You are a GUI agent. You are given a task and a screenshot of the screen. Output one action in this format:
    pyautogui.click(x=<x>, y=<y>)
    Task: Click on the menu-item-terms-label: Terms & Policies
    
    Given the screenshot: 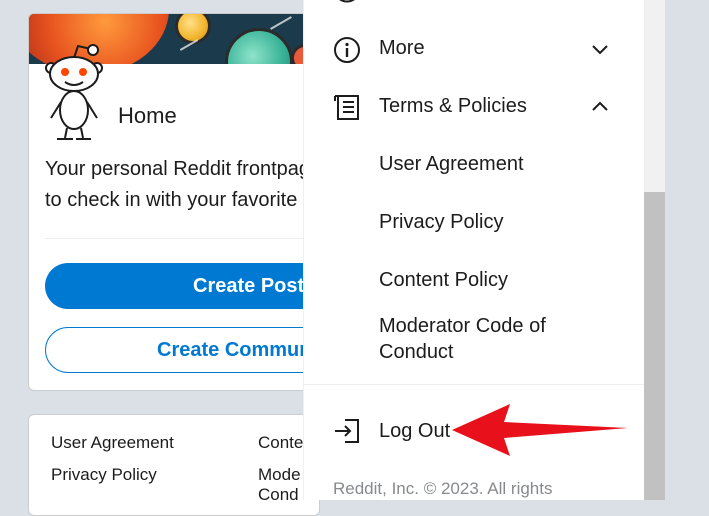 What is the action you would take?
    pyautogui.click(x=453, y=106)
    